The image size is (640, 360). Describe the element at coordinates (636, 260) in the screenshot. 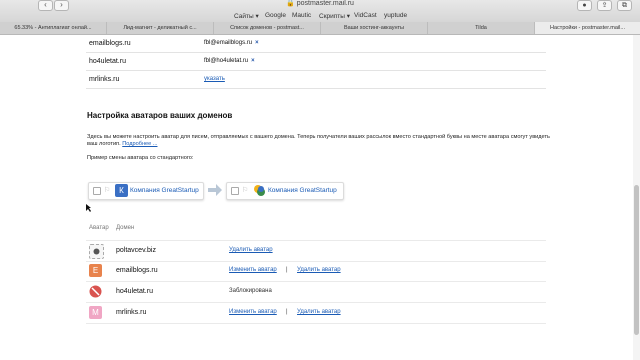

I see `scrollbar-thumb` at that location.